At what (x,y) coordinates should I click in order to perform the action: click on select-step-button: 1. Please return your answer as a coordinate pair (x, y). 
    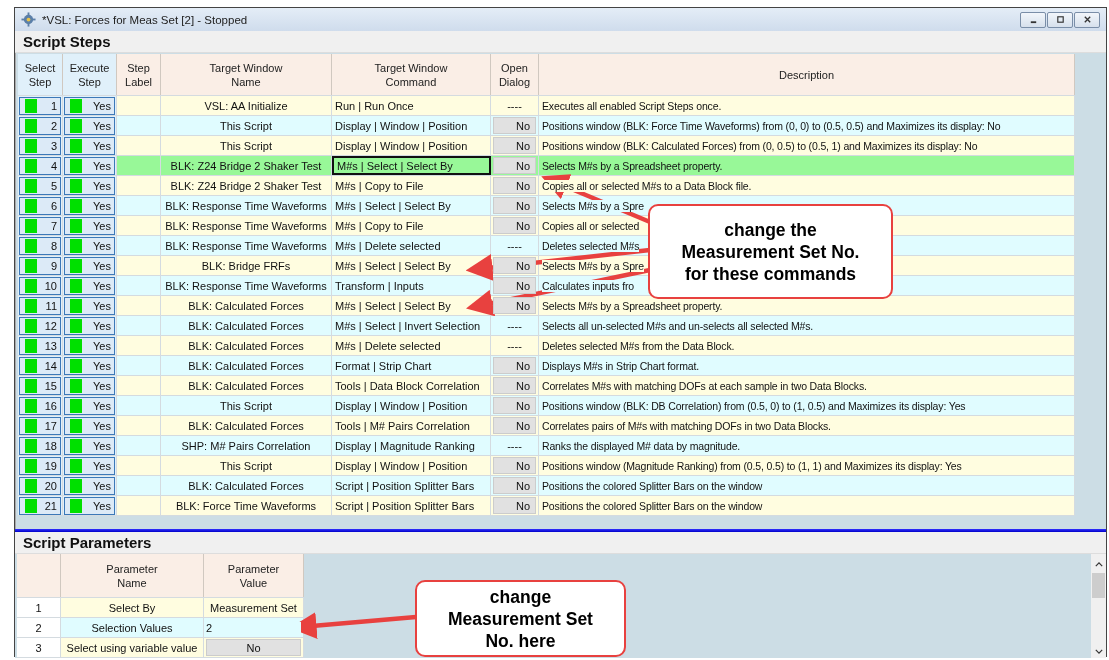
    Looking at the image, I should click on (40, 105).